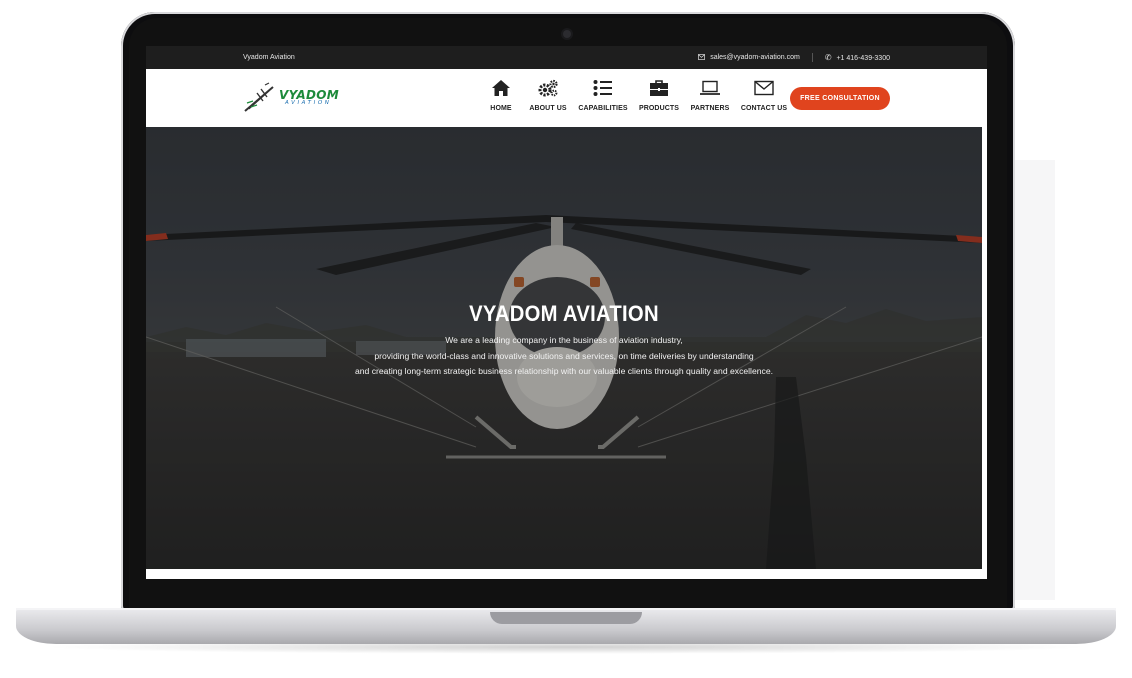  Describe the element at coordinates (501, 108) in the screenshot. I see `nav-label: HOME` at that location.